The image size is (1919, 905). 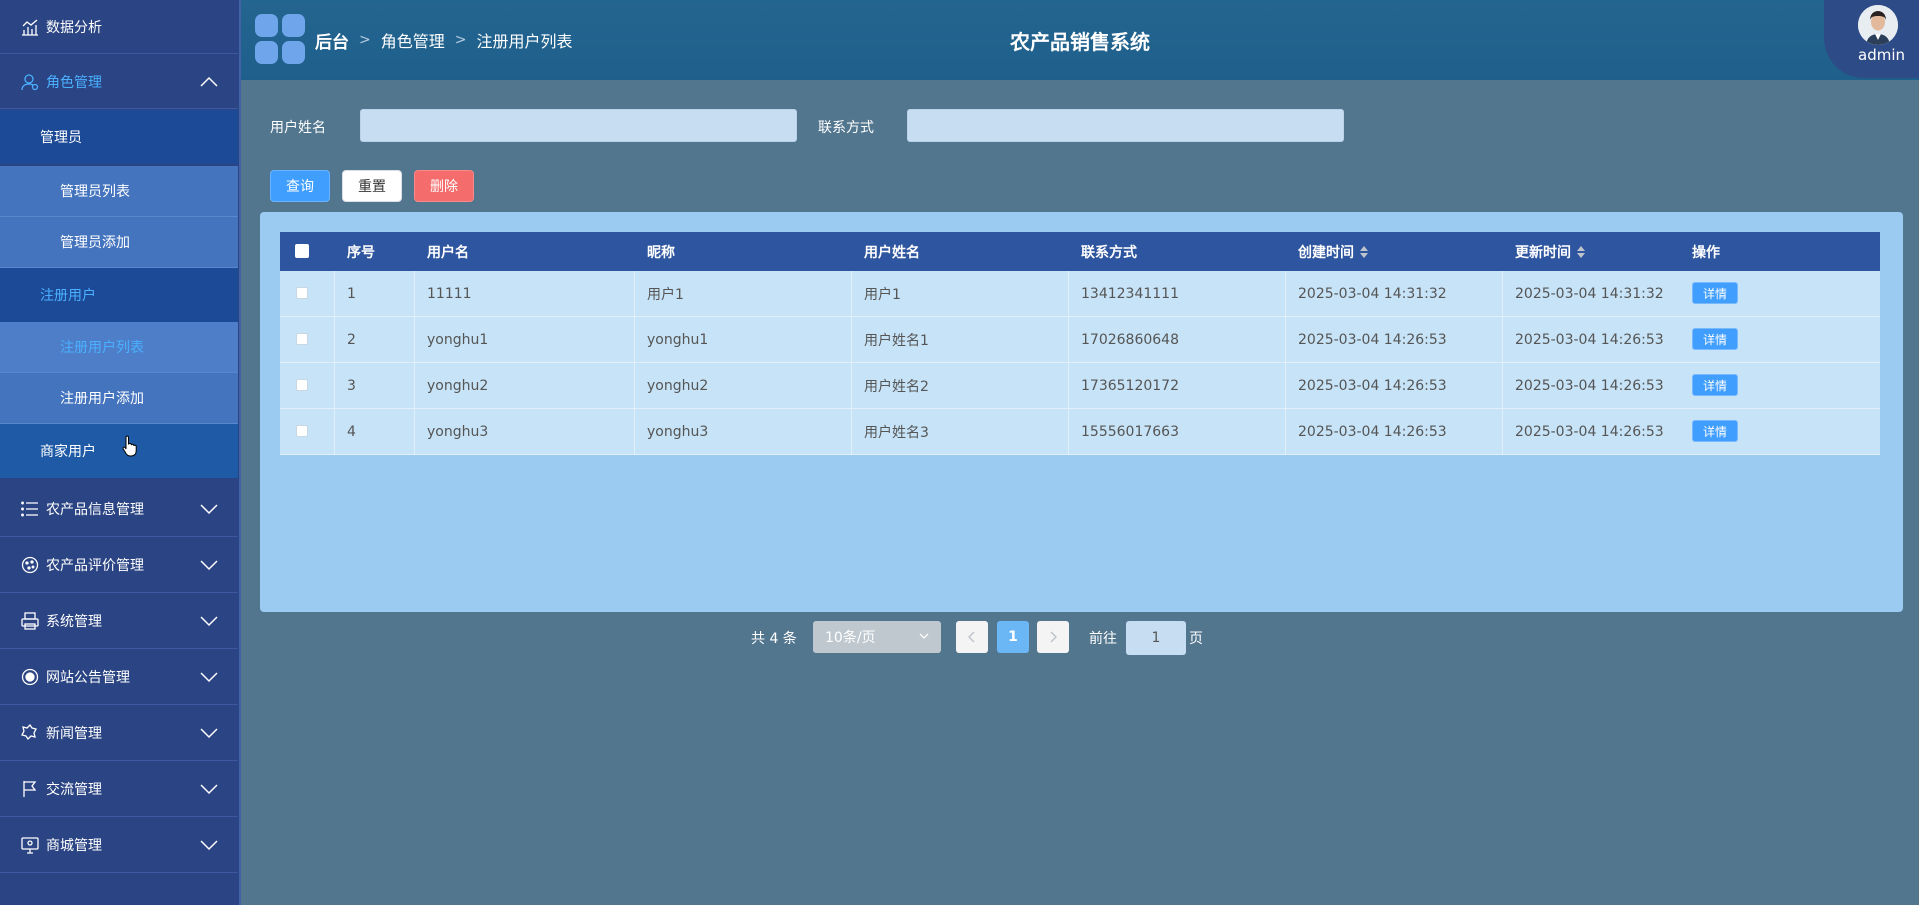 I want to click on menu-data-analysis: 数据分析, so click(x=119, y=27).